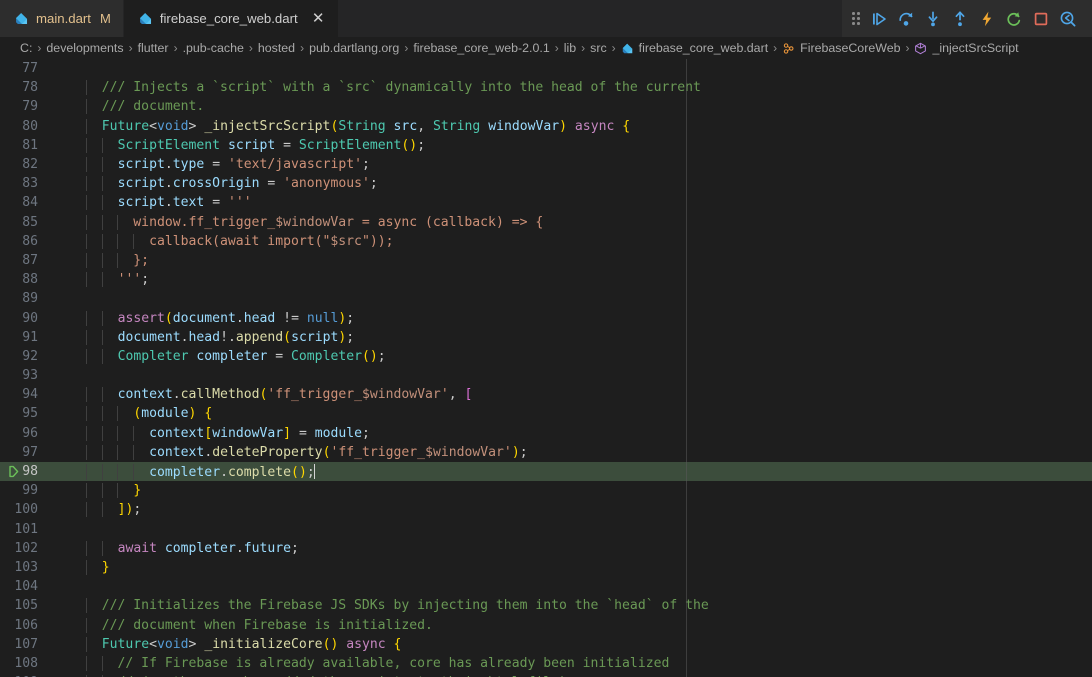 The image size is (1092, 677). Describe the element at coordinates (575, 203) in the screenshot. I see `line-content: script.text = '''` at that location.